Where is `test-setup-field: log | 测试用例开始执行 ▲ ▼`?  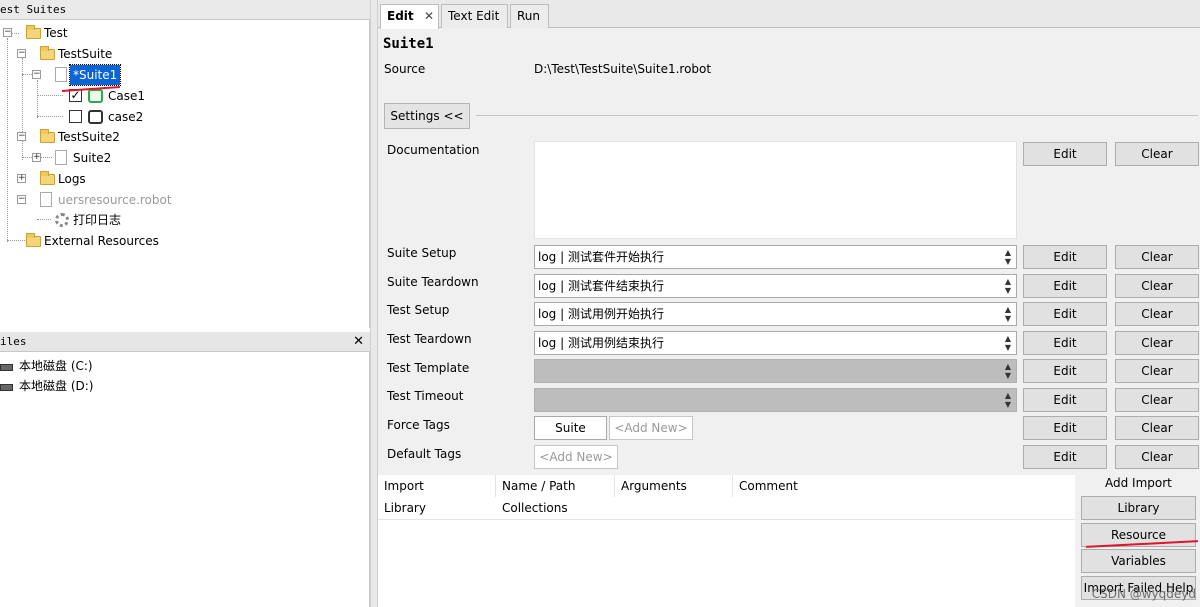 test-setup-field: log | 测试用例开始执行 ▲ ▼ is located at coordinates (775, 314).